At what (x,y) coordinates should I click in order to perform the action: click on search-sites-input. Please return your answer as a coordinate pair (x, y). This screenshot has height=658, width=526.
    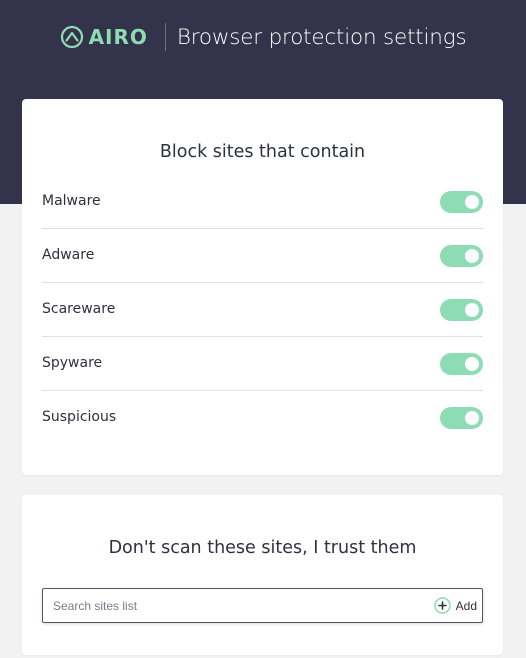
    Looking at the image, I should click on (238, 605).